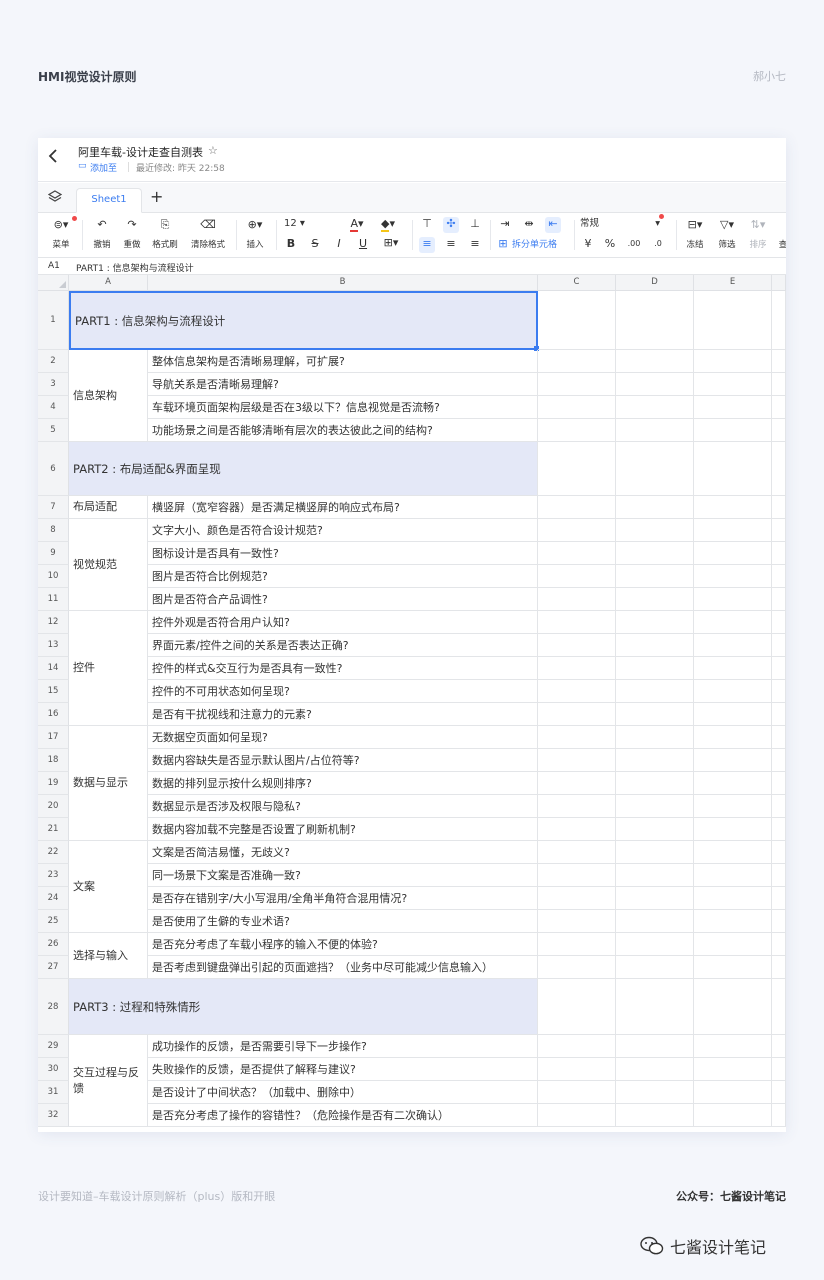  What do you see at coordinates (529, 224) in the screenshot?
I see `column-width-icon: ⇹` at bounding box center [529, 224].